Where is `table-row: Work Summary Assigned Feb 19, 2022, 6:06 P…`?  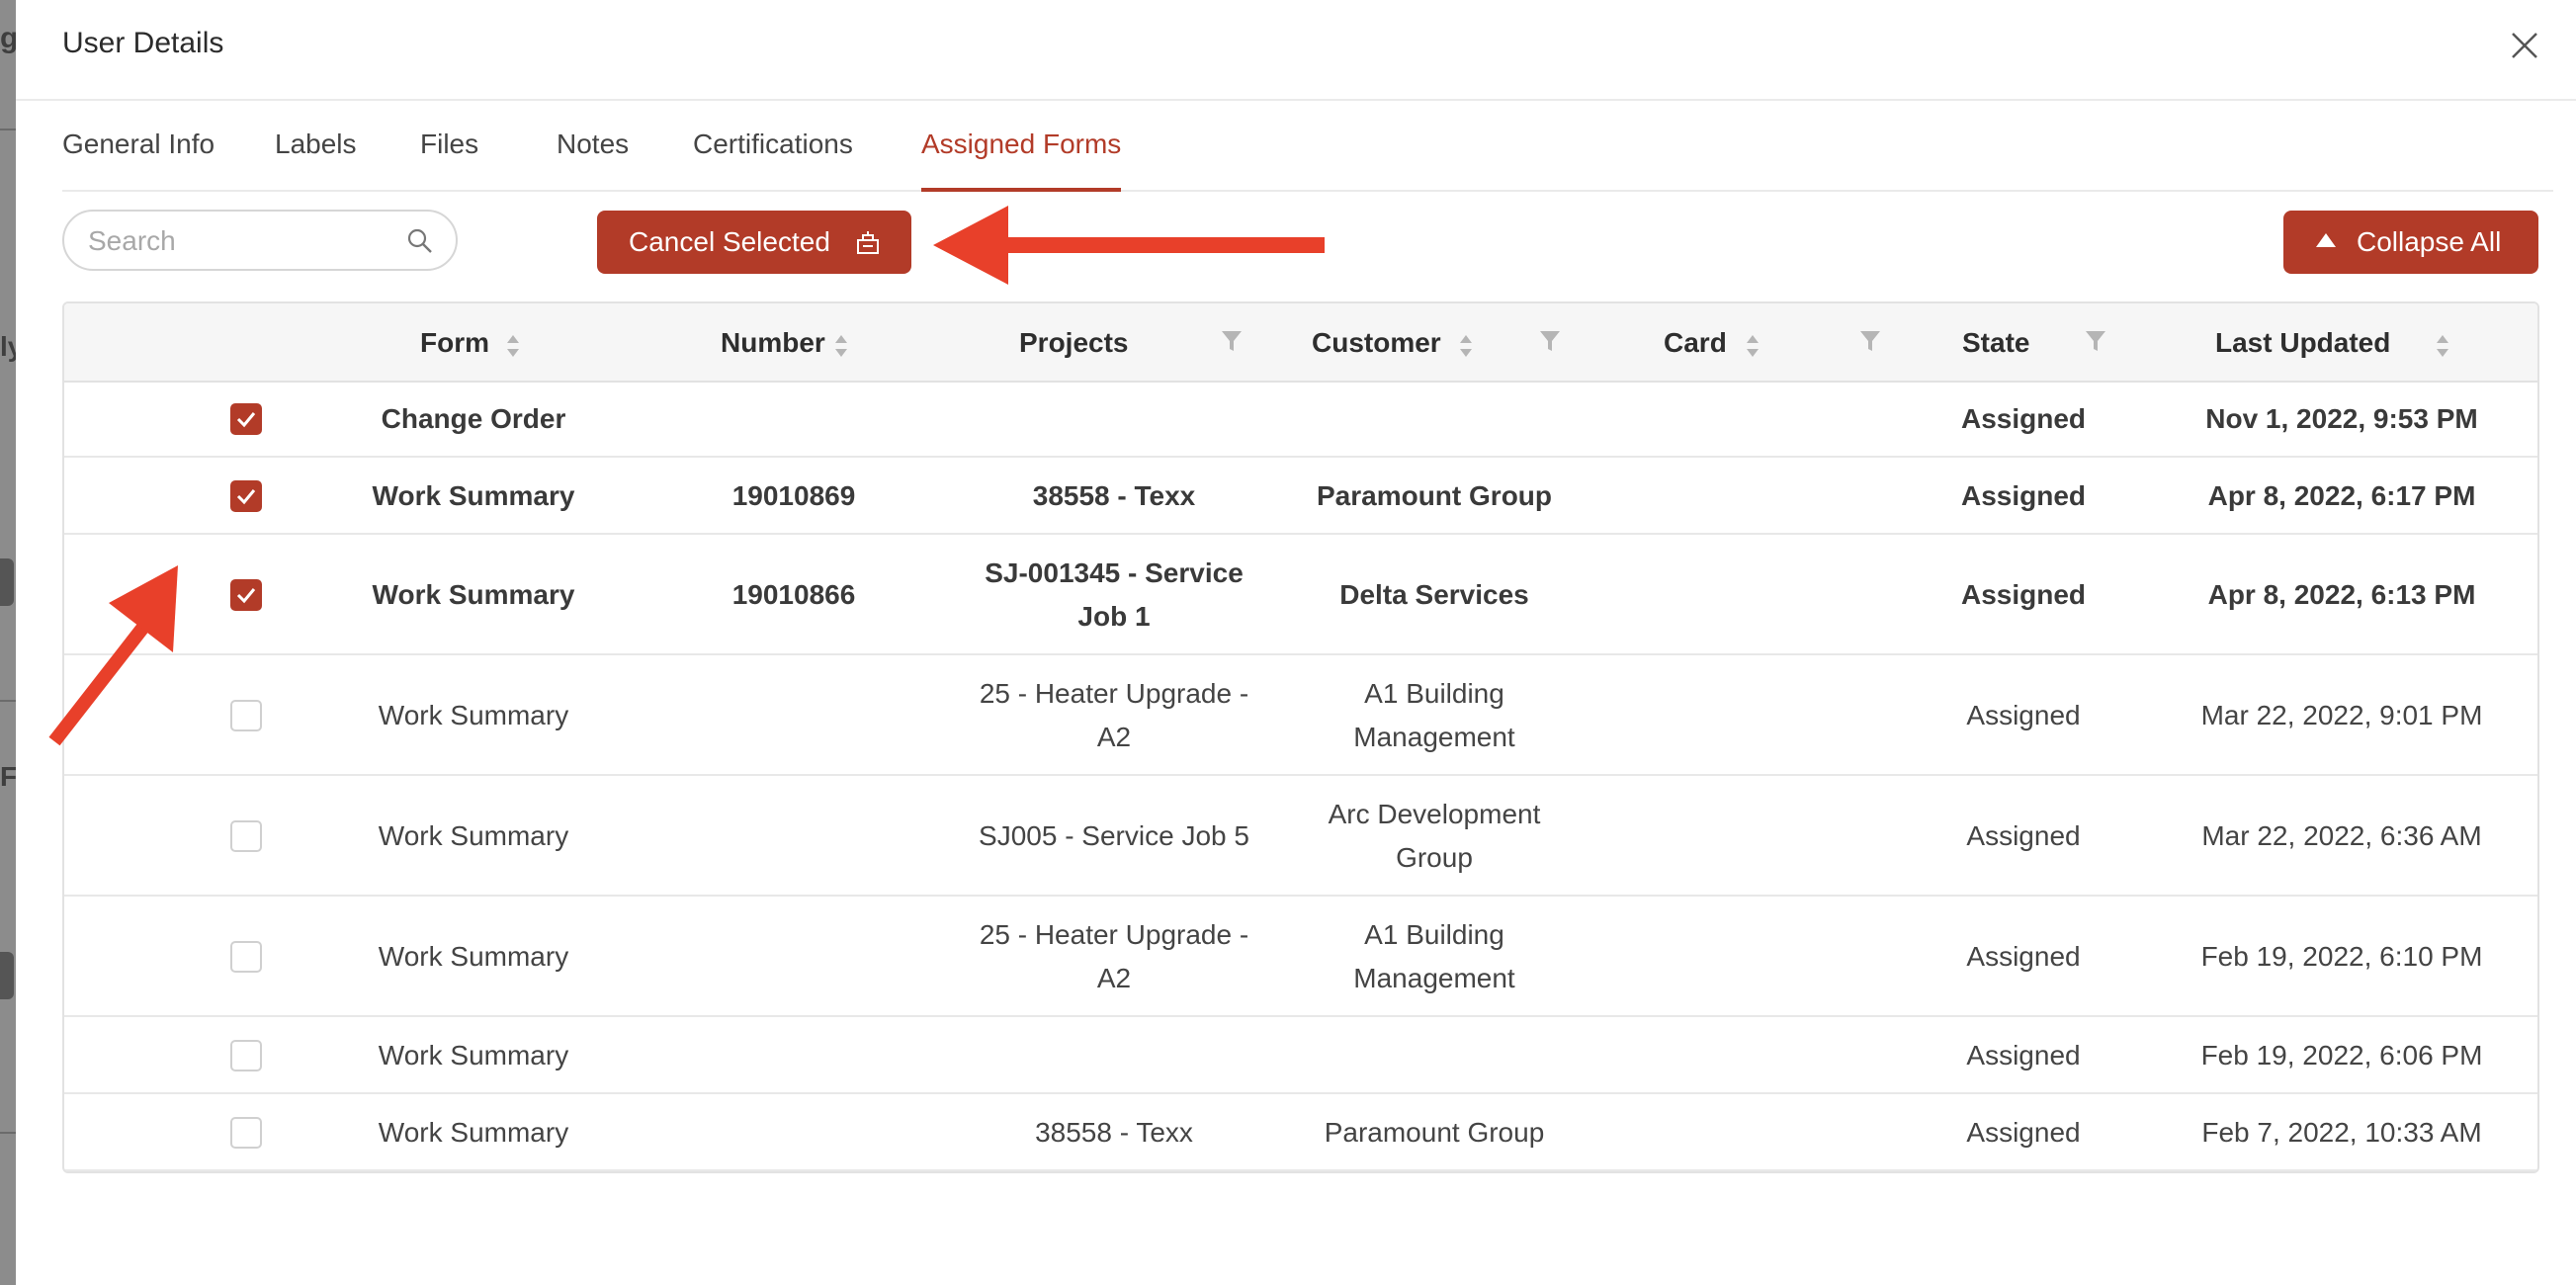 table-row: Work Summary Assigned Feb 19, 2022, 6:06 P… is located at coordinates (1300, 1055).